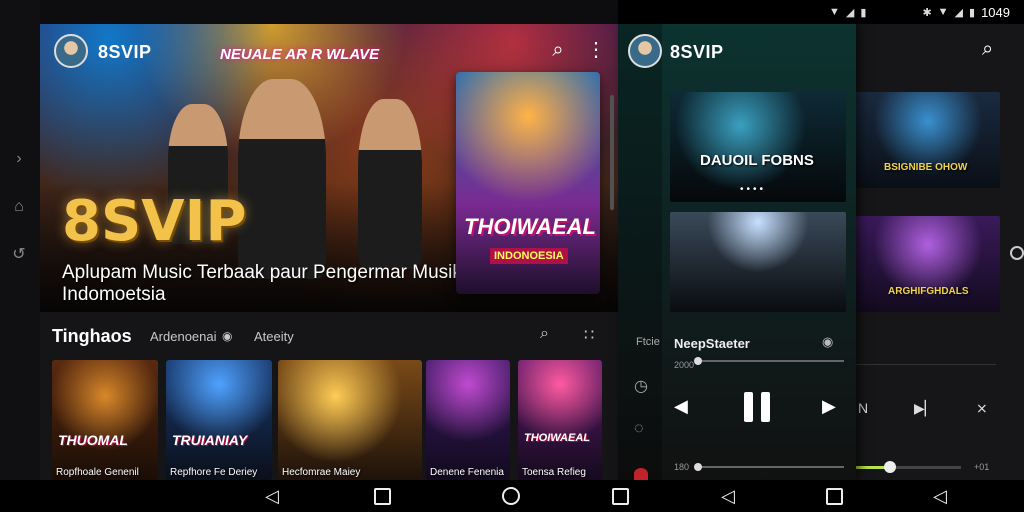 This screenshot has height=512, width=1024. What do you see at coordinates (684, 365) in the screenshot?
I see `time-elapsed: 2000` at bounding box center [684, 365].